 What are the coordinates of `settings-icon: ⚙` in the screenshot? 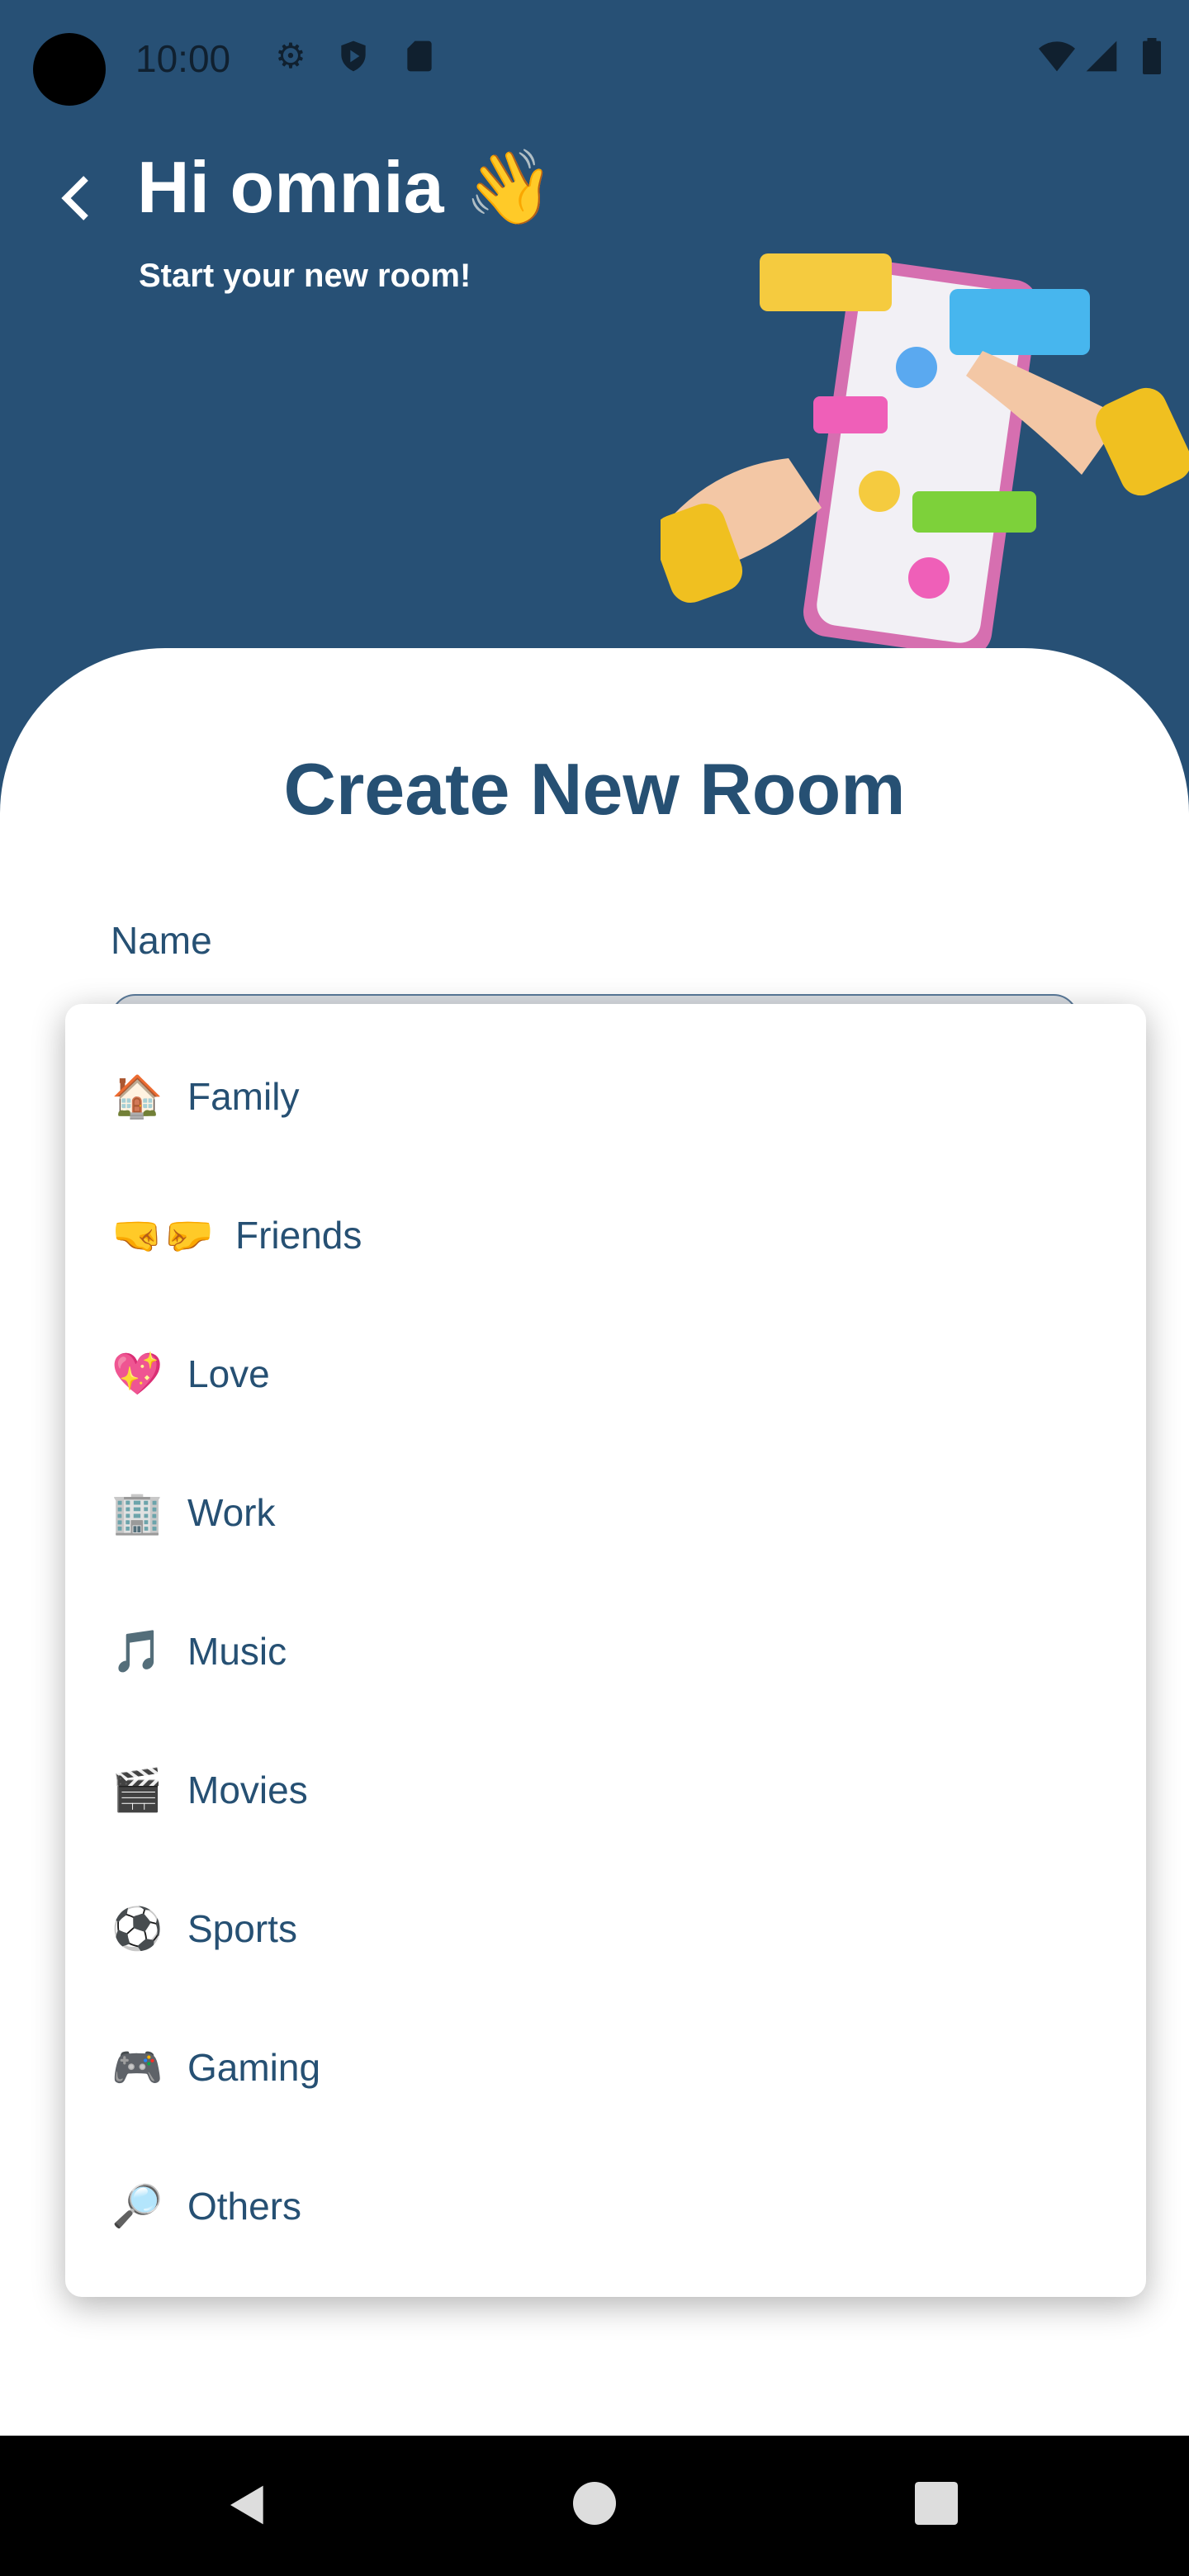 It's located at (290, 55).